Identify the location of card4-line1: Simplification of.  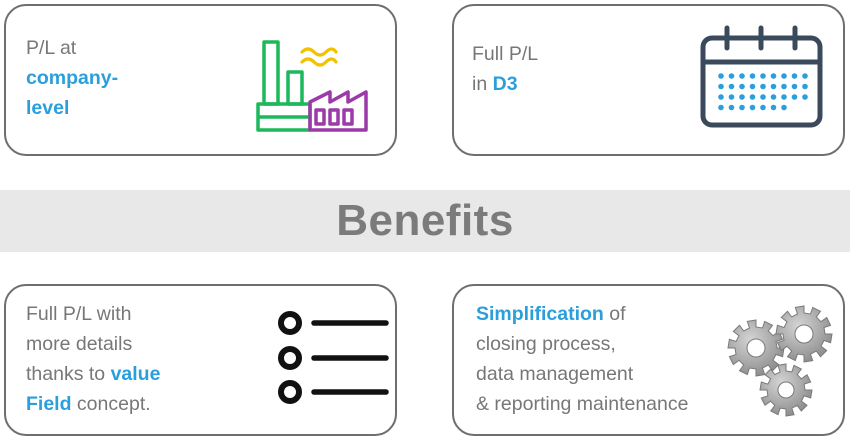
(582, 314).